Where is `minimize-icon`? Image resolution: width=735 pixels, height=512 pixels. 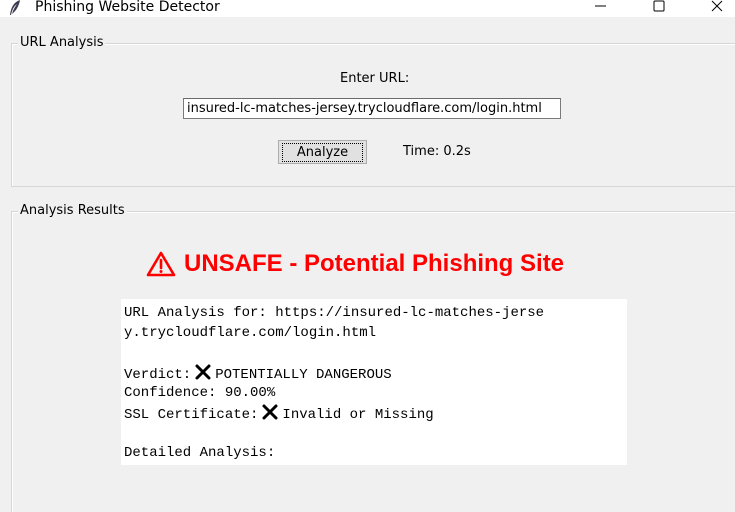 minimize-icon is located at coordinates (600, 6).